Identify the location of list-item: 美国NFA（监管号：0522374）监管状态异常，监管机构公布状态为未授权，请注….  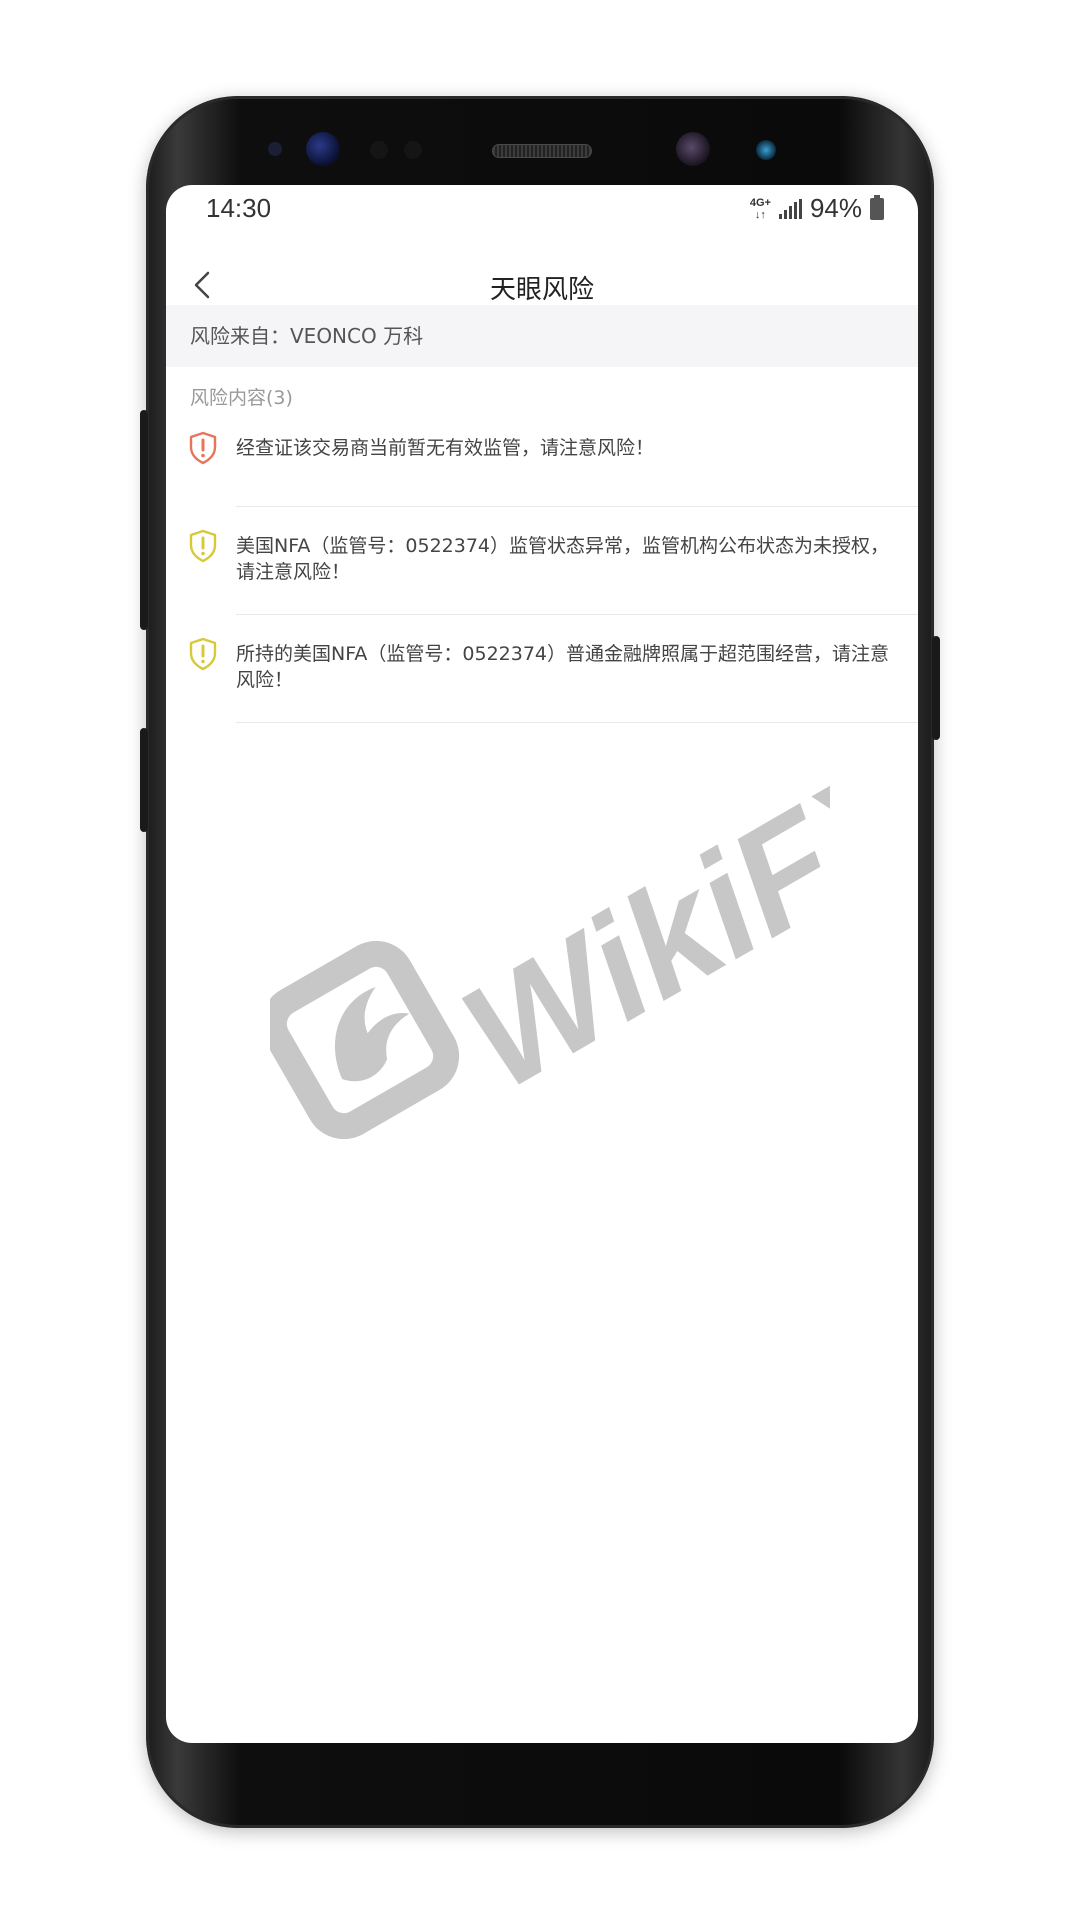
(542, 561).